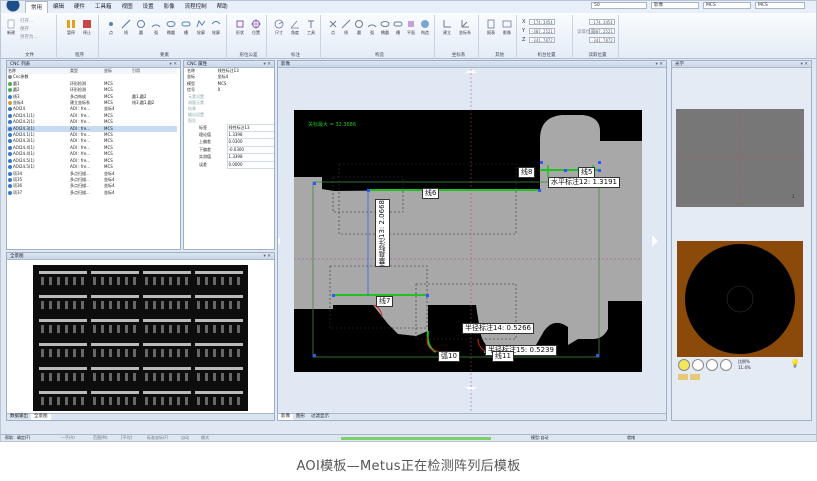 Image resolution: width=817 pixels, height=481 pixels. I want to click on max-value-label: 关标最大 = 32.3686, so click(332, 125).